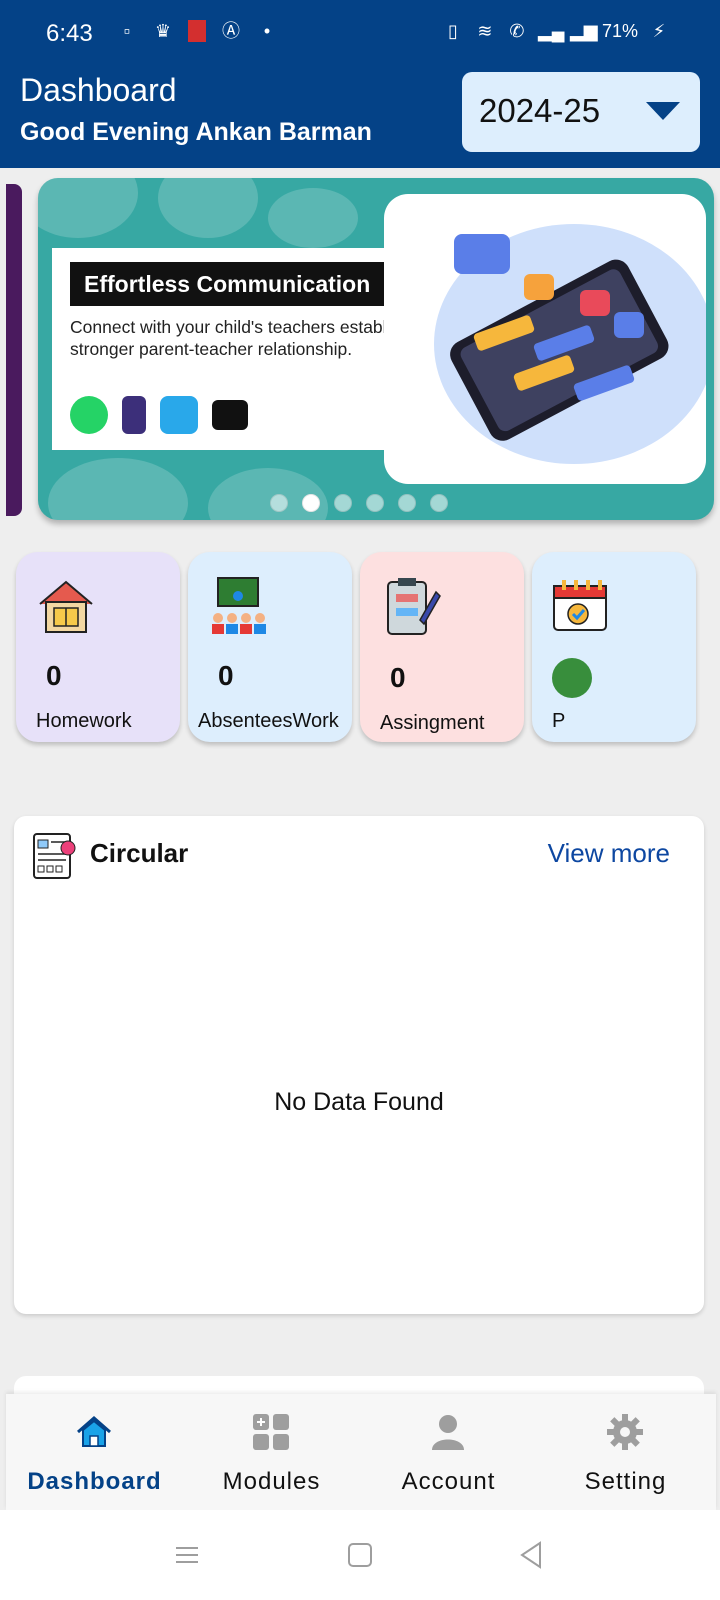  What do you see at coordinates (453, 31) in the screenshot?
I see `vibrate-icon: ▯` at bounding box center [453, 31].